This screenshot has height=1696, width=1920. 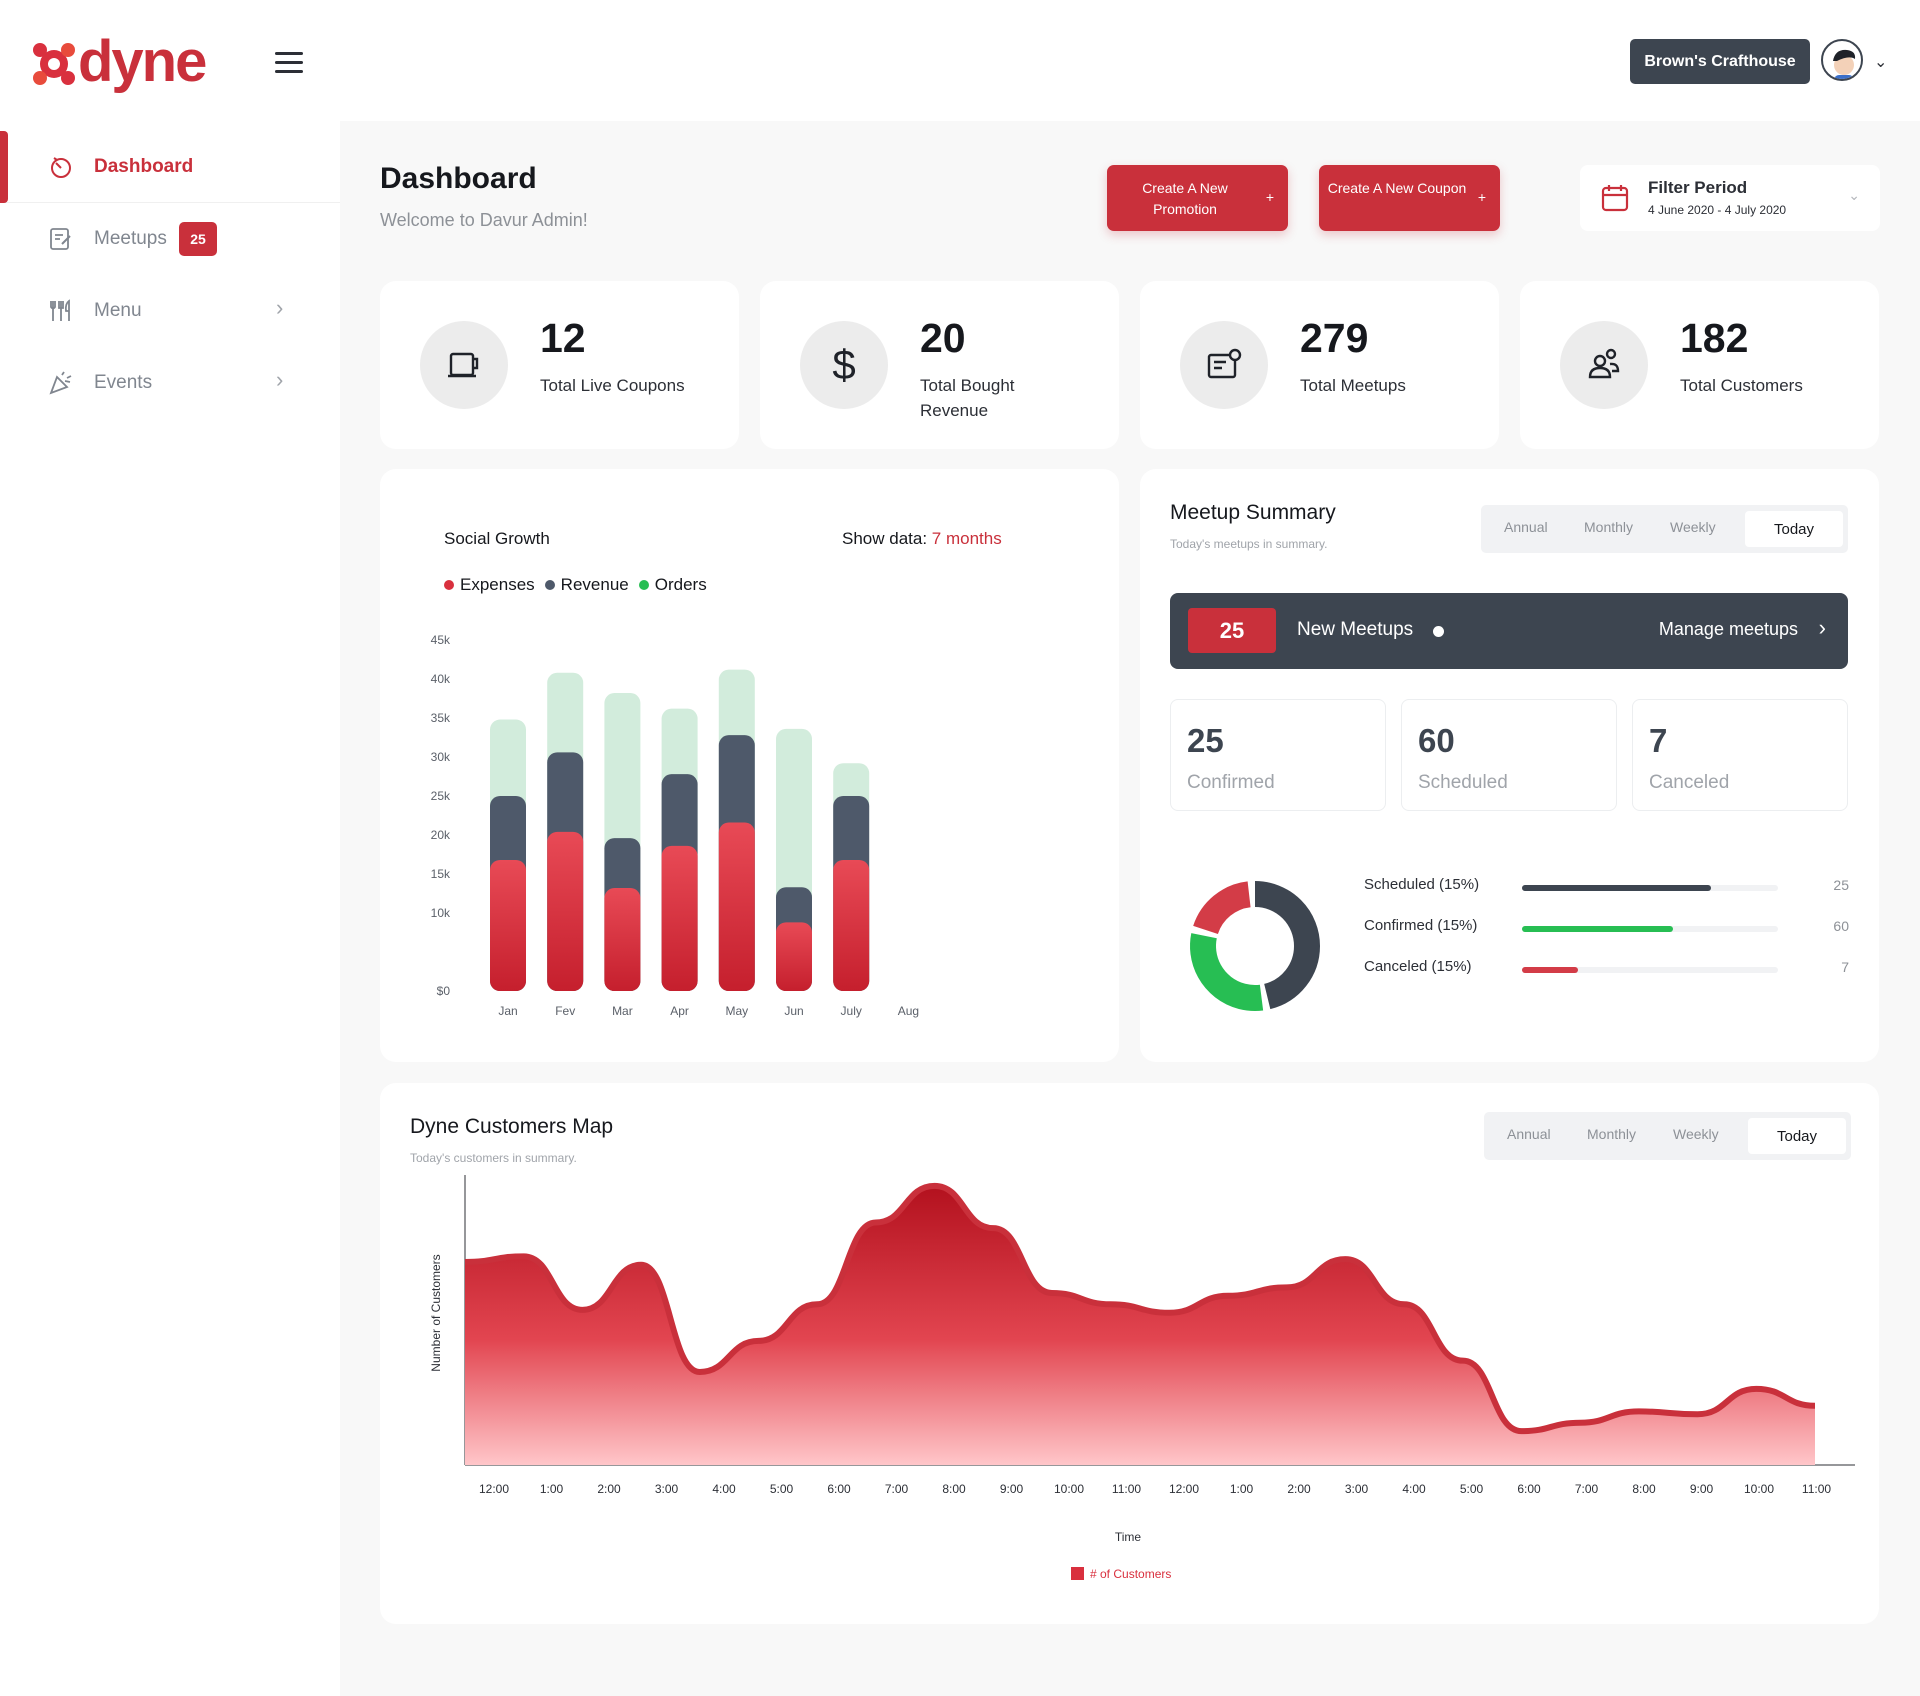 I want to click on bar-expenses-jun, so click(x=794, y=956).